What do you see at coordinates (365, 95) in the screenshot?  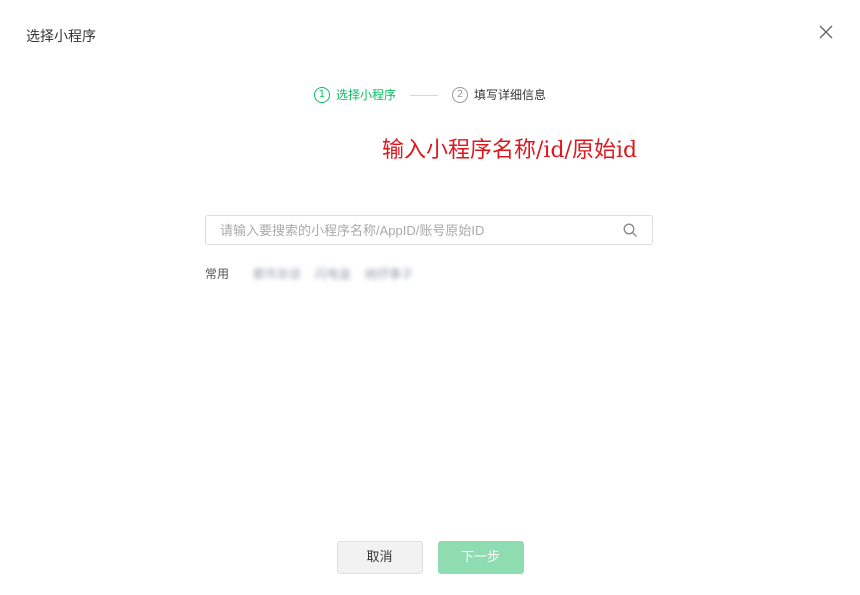 I see `step-1-label: 选择小程序` at bounding box center [365, 95].